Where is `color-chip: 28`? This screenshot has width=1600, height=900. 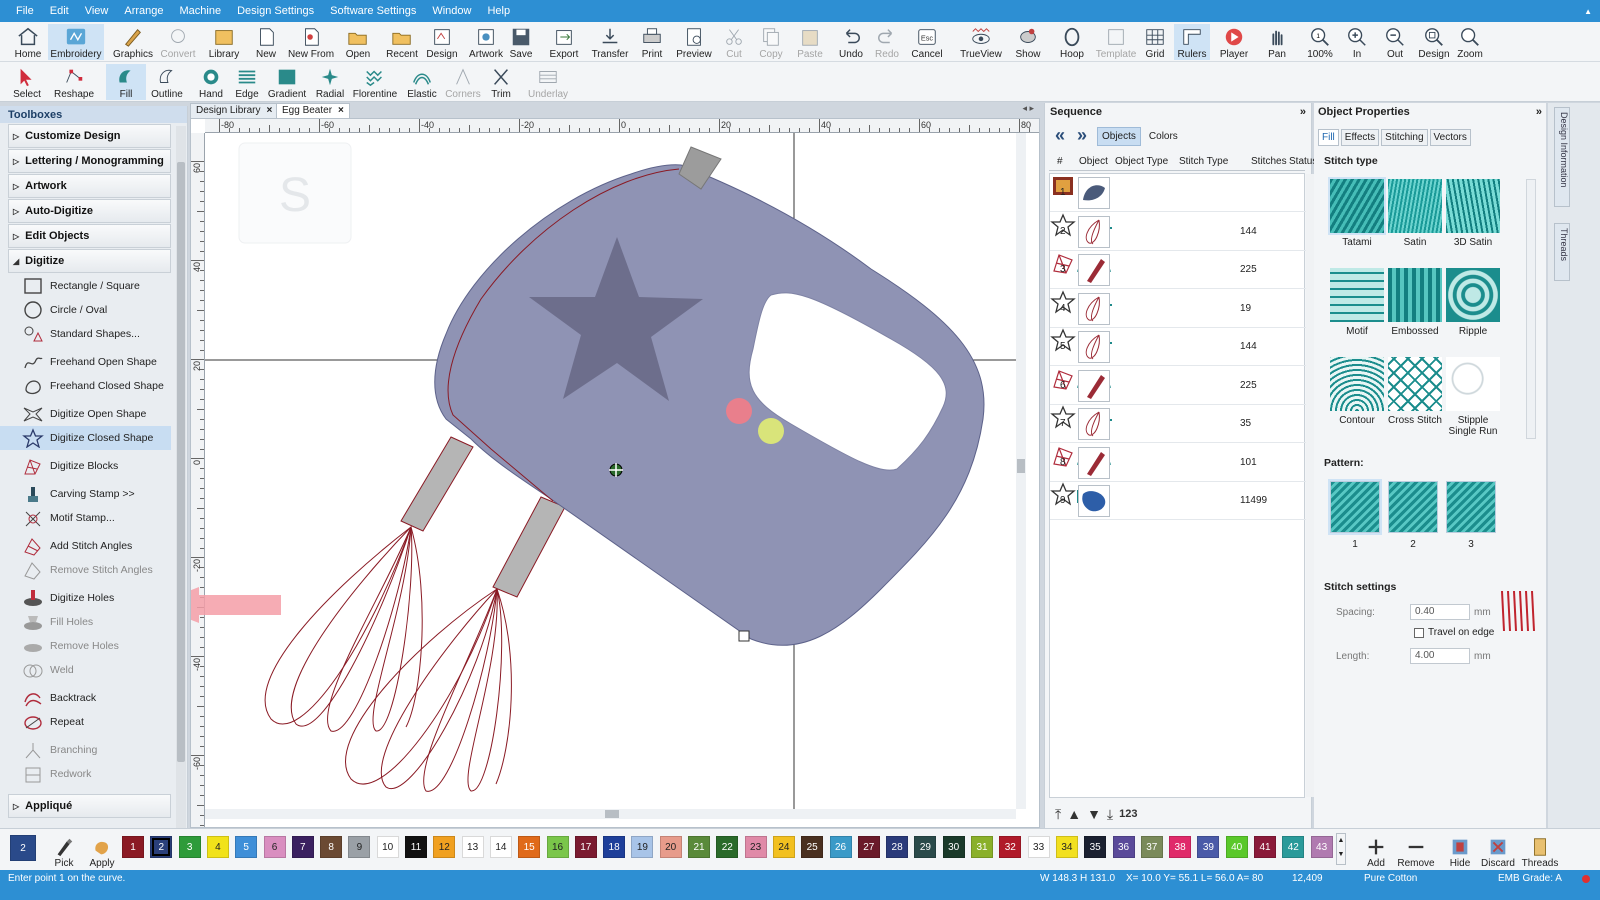
color-chip: 28 is located at coordinates (897, 847).